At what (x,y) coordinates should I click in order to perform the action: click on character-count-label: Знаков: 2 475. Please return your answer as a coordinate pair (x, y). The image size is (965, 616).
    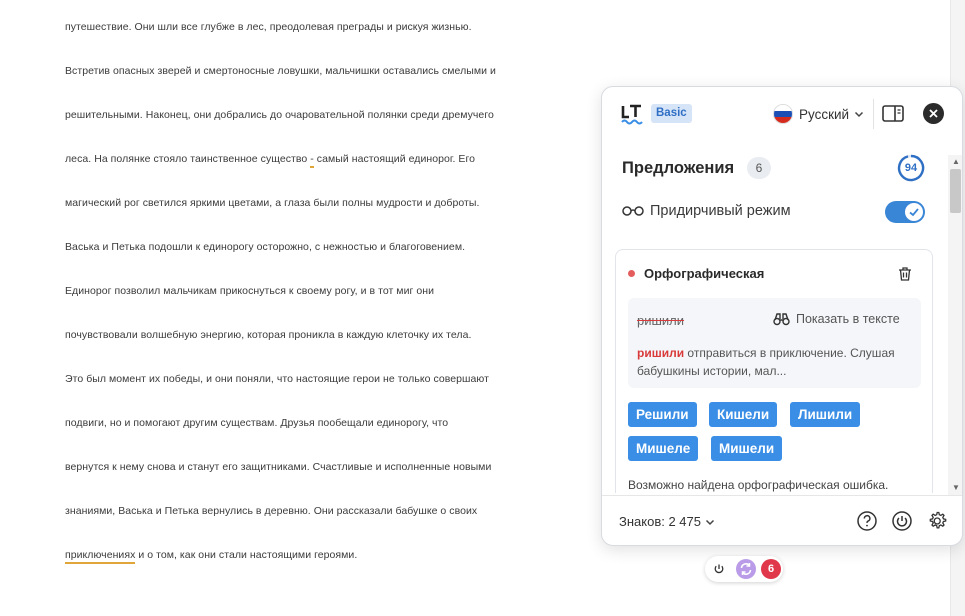
    Looking at the image, I should click on (660, 521).